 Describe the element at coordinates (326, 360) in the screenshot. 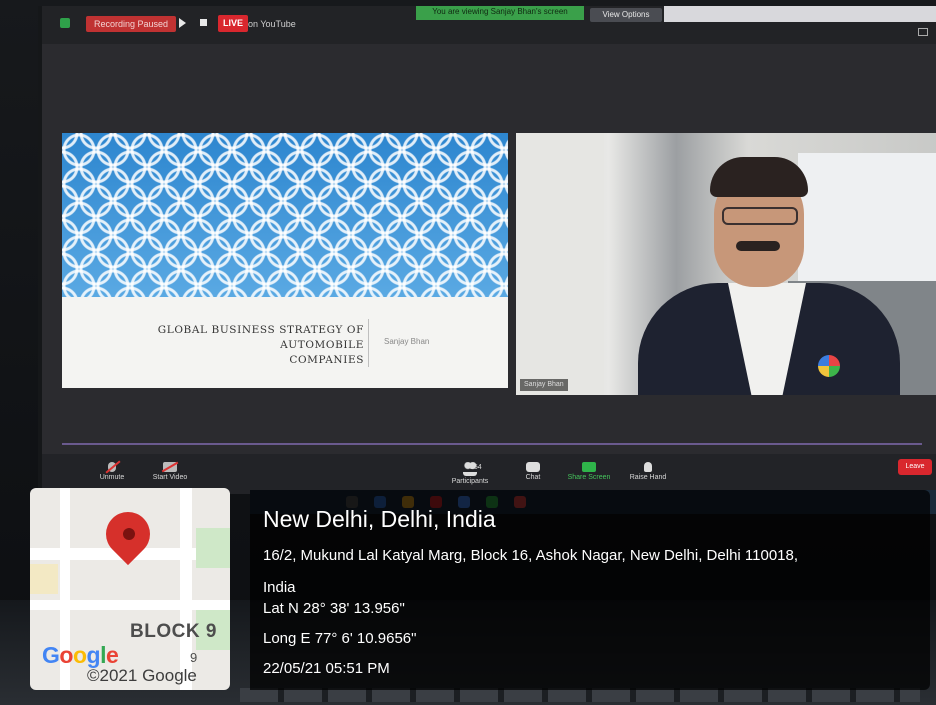

I see `slide-title-line2: COMPANIES` at that location.